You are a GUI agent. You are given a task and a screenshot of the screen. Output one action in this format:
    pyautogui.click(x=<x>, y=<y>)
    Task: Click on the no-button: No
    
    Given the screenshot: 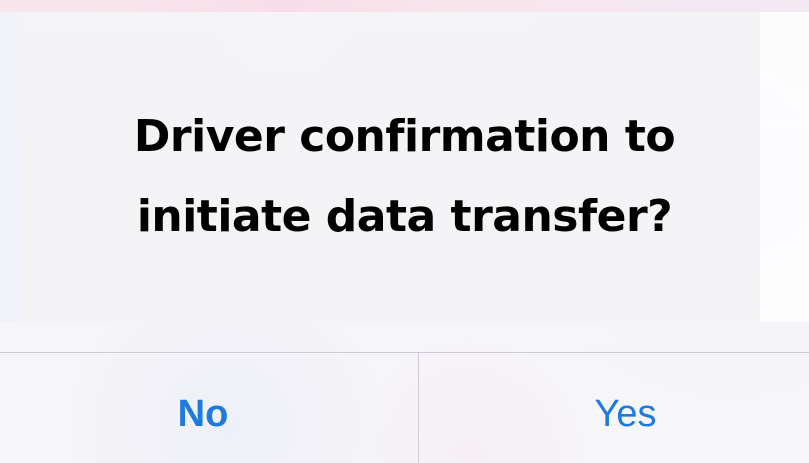 What is the action you would take?
    pyautogui.click(x=209, y=408)
    